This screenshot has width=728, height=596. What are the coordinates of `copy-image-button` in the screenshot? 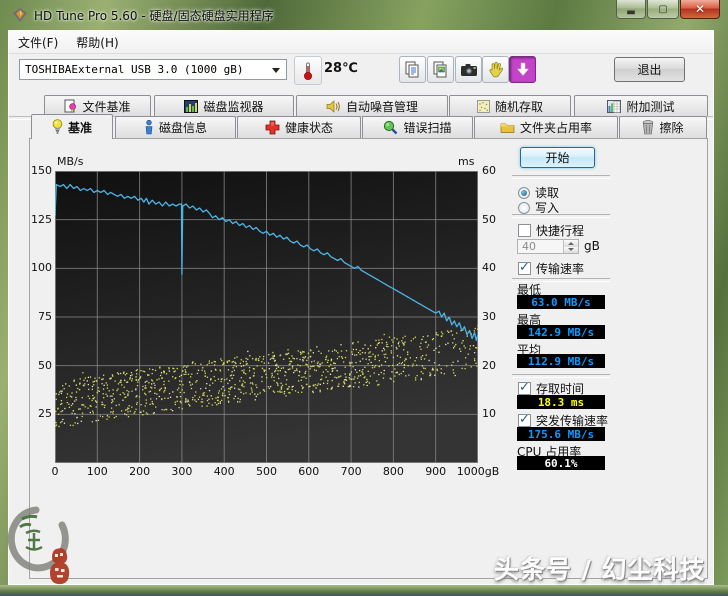 It's located at (440, 69).